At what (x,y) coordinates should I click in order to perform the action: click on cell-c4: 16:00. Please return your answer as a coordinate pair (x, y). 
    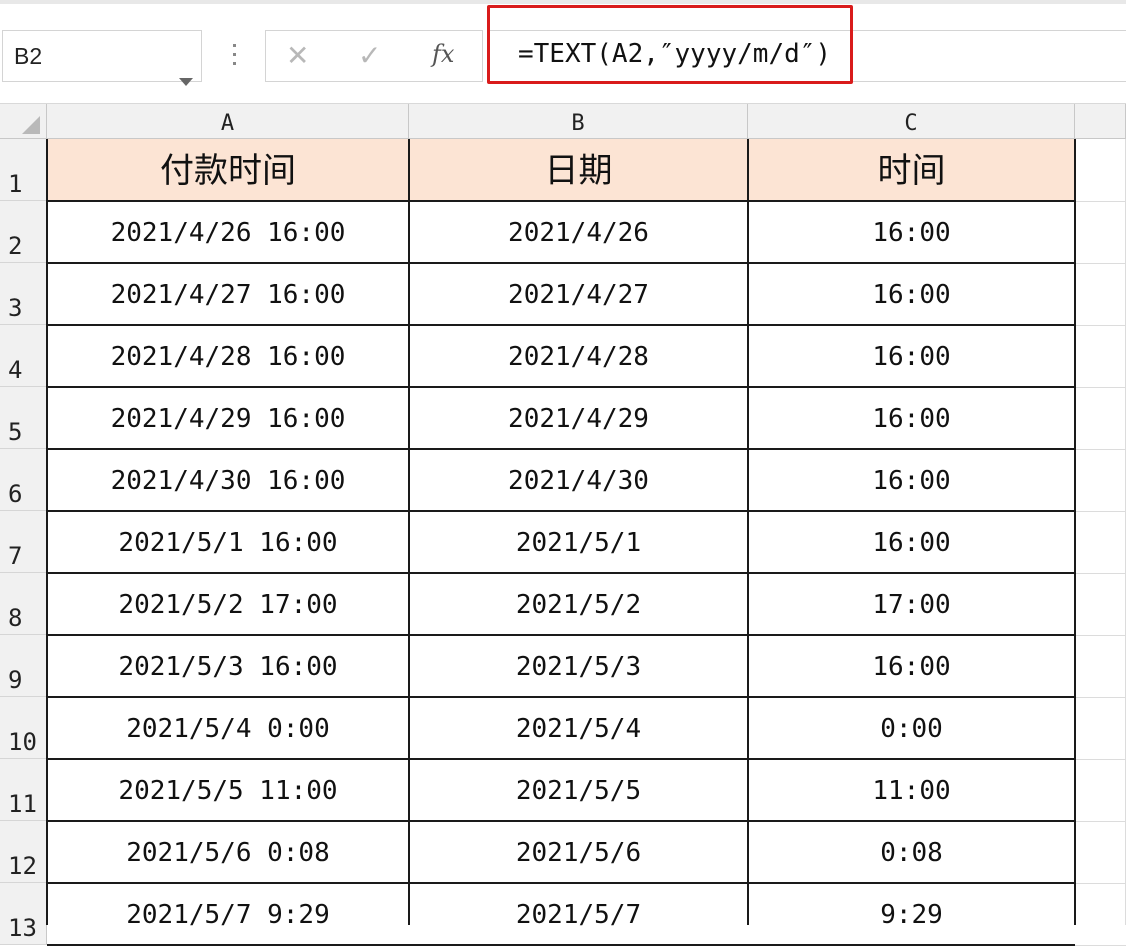
    Looking at the image, I should click on (911, 356).